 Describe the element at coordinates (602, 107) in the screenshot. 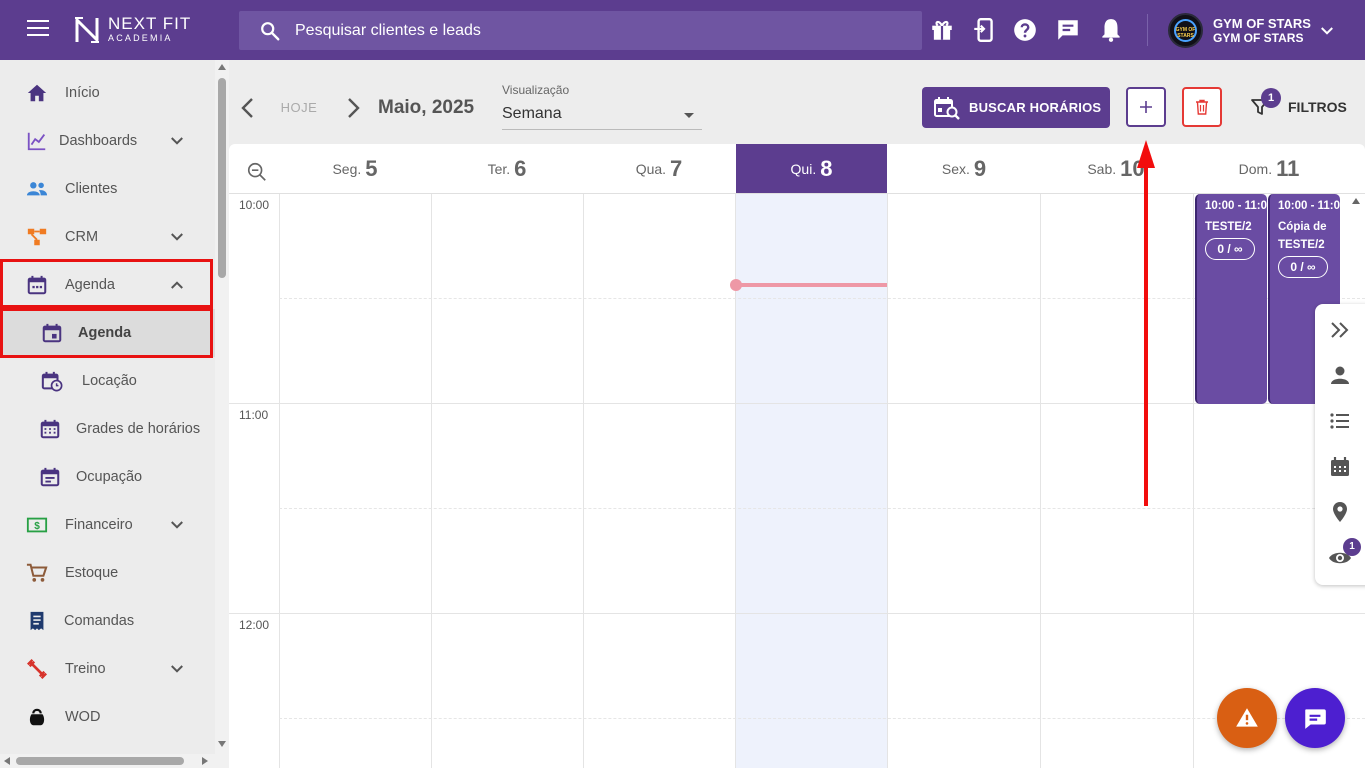

I see `view-select: Visualização Semana` at that location.